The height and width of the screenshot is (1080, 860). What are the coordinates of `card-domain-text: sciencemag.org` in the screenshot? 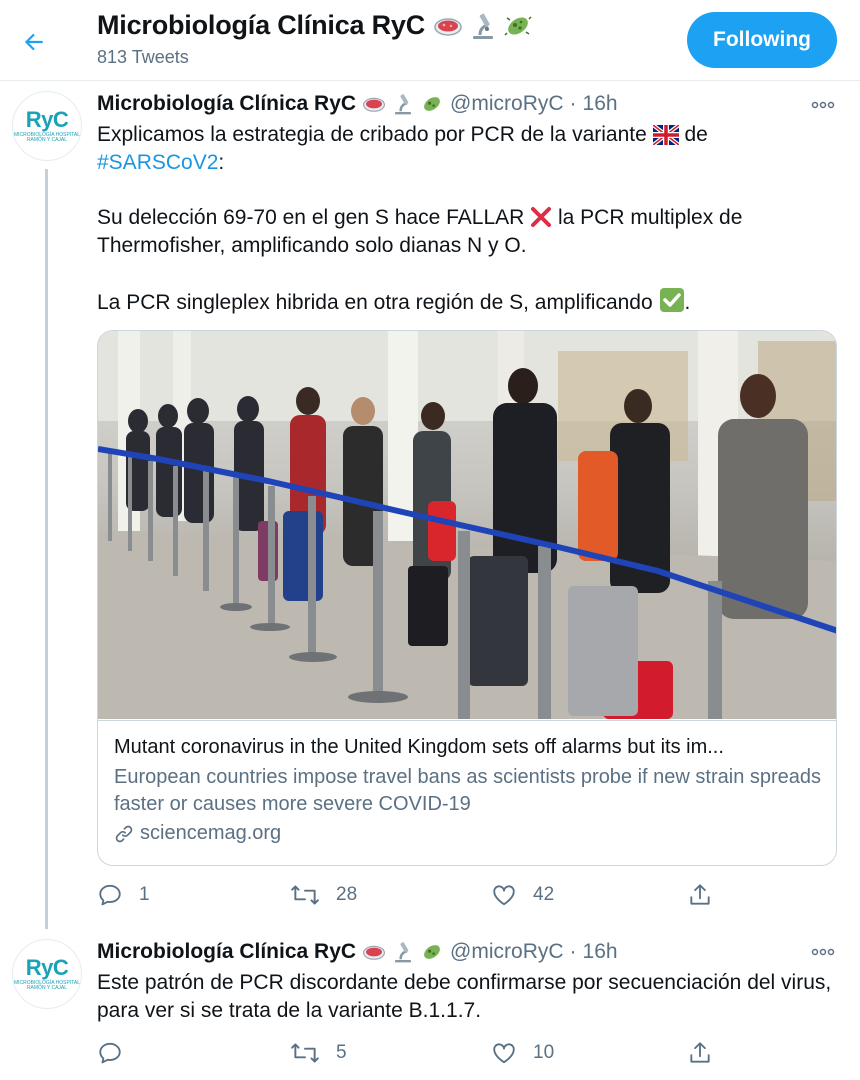 It's located at (211, 833).